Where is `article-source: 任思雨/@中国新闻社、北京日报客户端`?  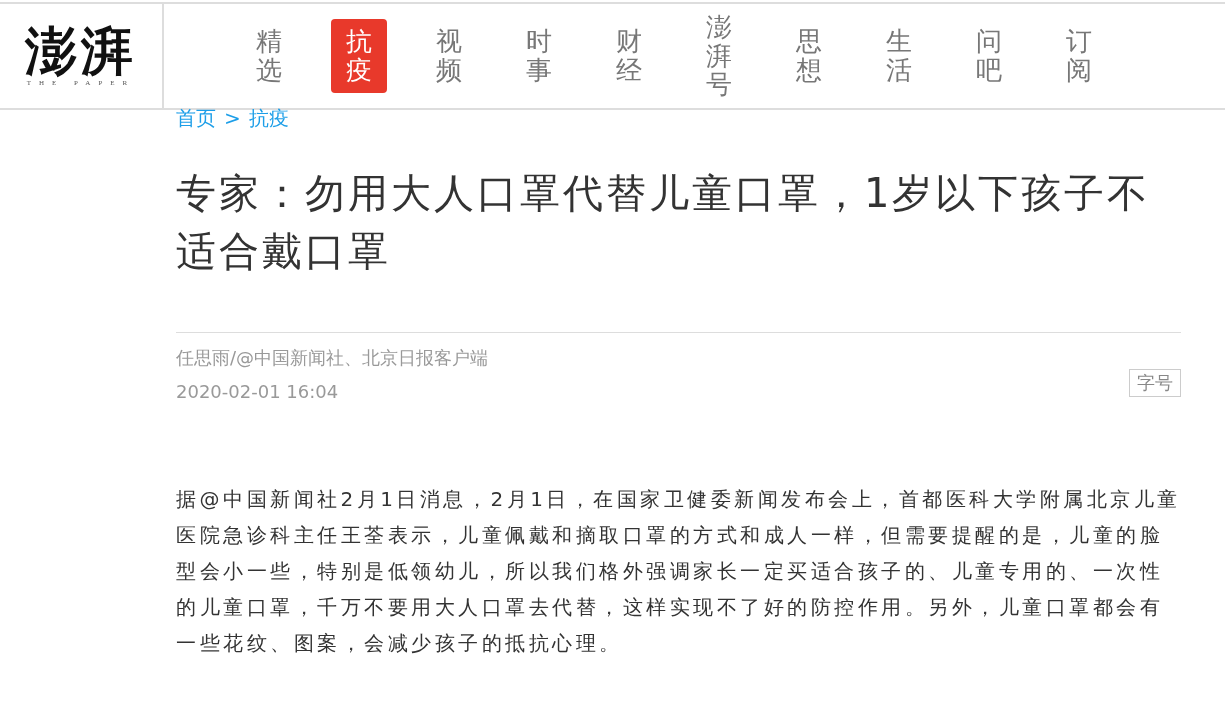
article-source: 任思雨/@中国新闻社、北京日报客户端 is located at coordinates (332, 358).